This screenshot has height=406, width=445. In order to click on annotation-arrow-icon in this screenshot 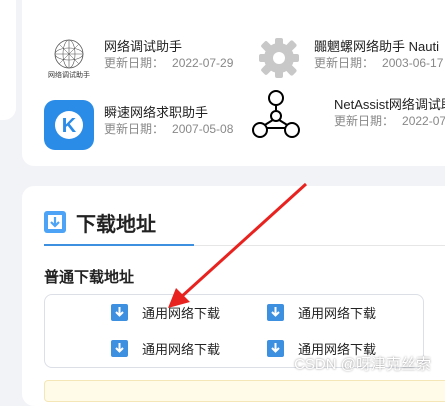, I will do `click(238, 245)`.